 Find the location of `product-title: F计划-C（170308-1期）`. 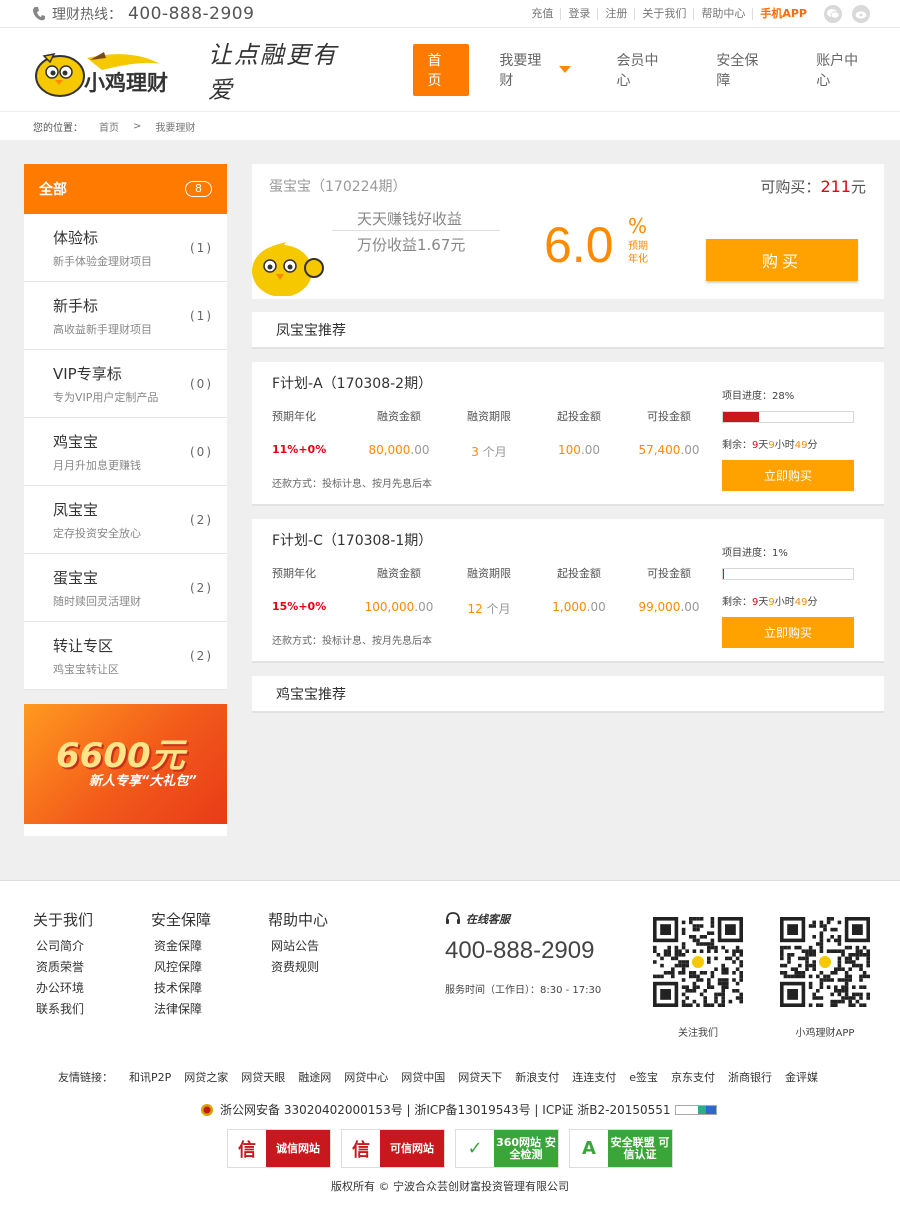

product-title: F计划-C（170308-1期） is located at coordinates (352, 540).